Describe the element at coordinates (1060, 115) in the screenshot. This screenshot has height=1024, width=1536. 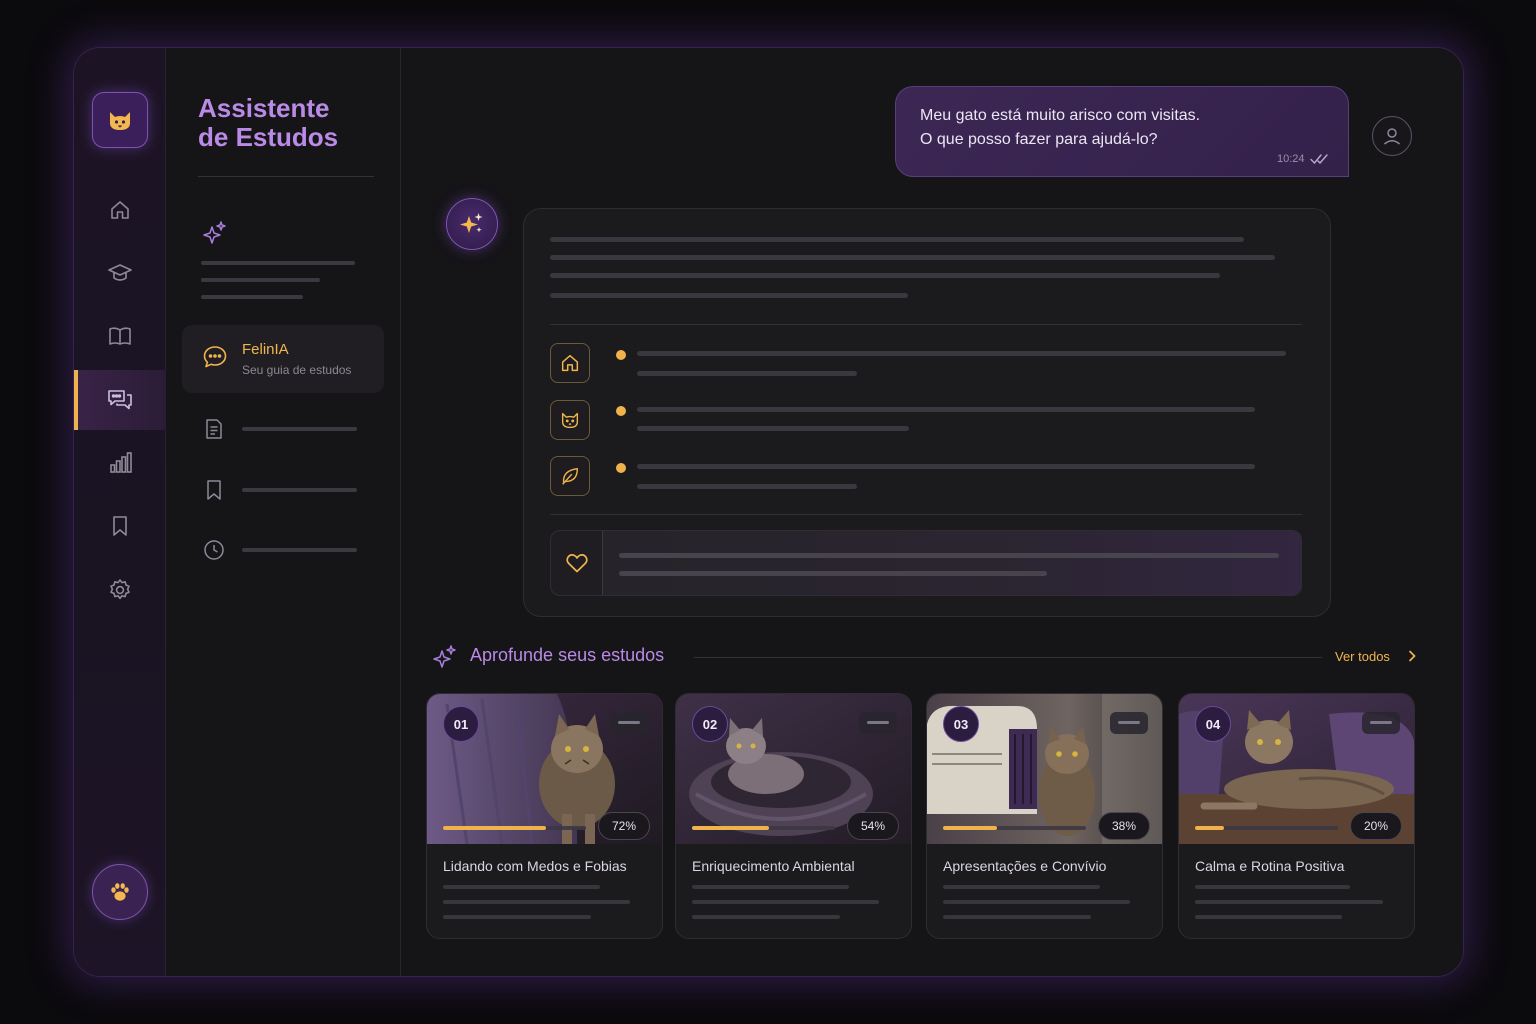
I see `user-message-line1: Meu gato está muito arisco com visitas.` at that location.